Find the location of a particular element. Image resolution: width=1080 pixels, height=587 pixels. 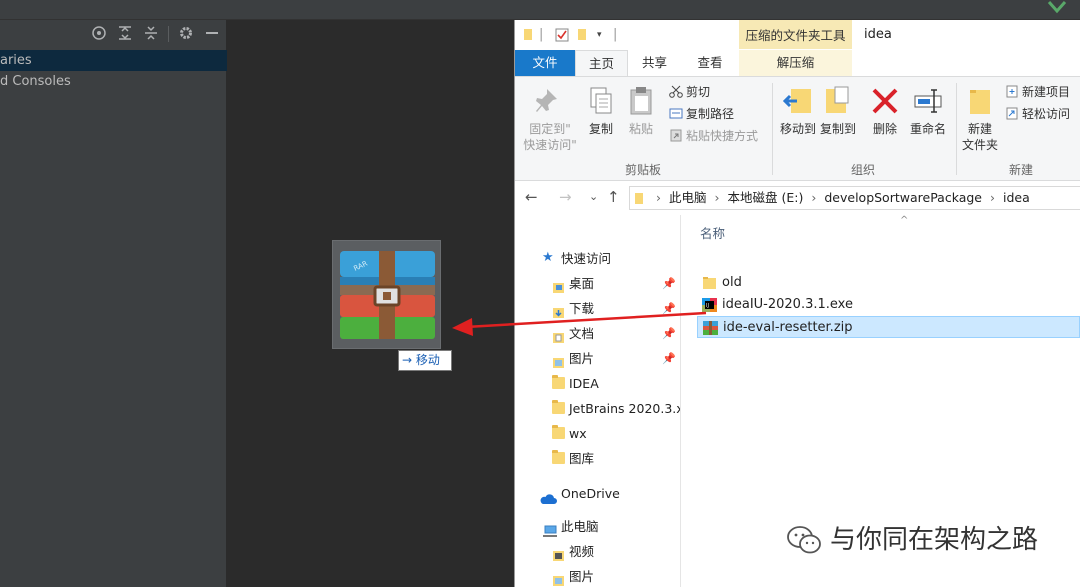

wechat-logo-icon is located at coordinates (804, 540).